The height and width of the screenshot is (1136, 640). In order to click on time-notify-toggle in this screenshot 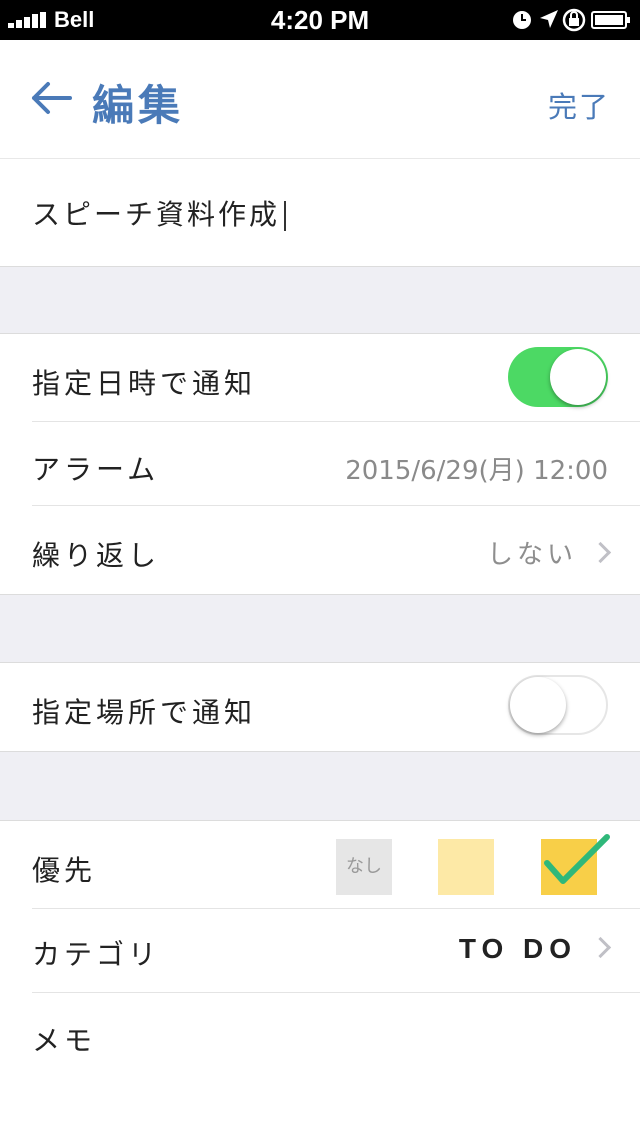, I will do `click(558, 377)`.